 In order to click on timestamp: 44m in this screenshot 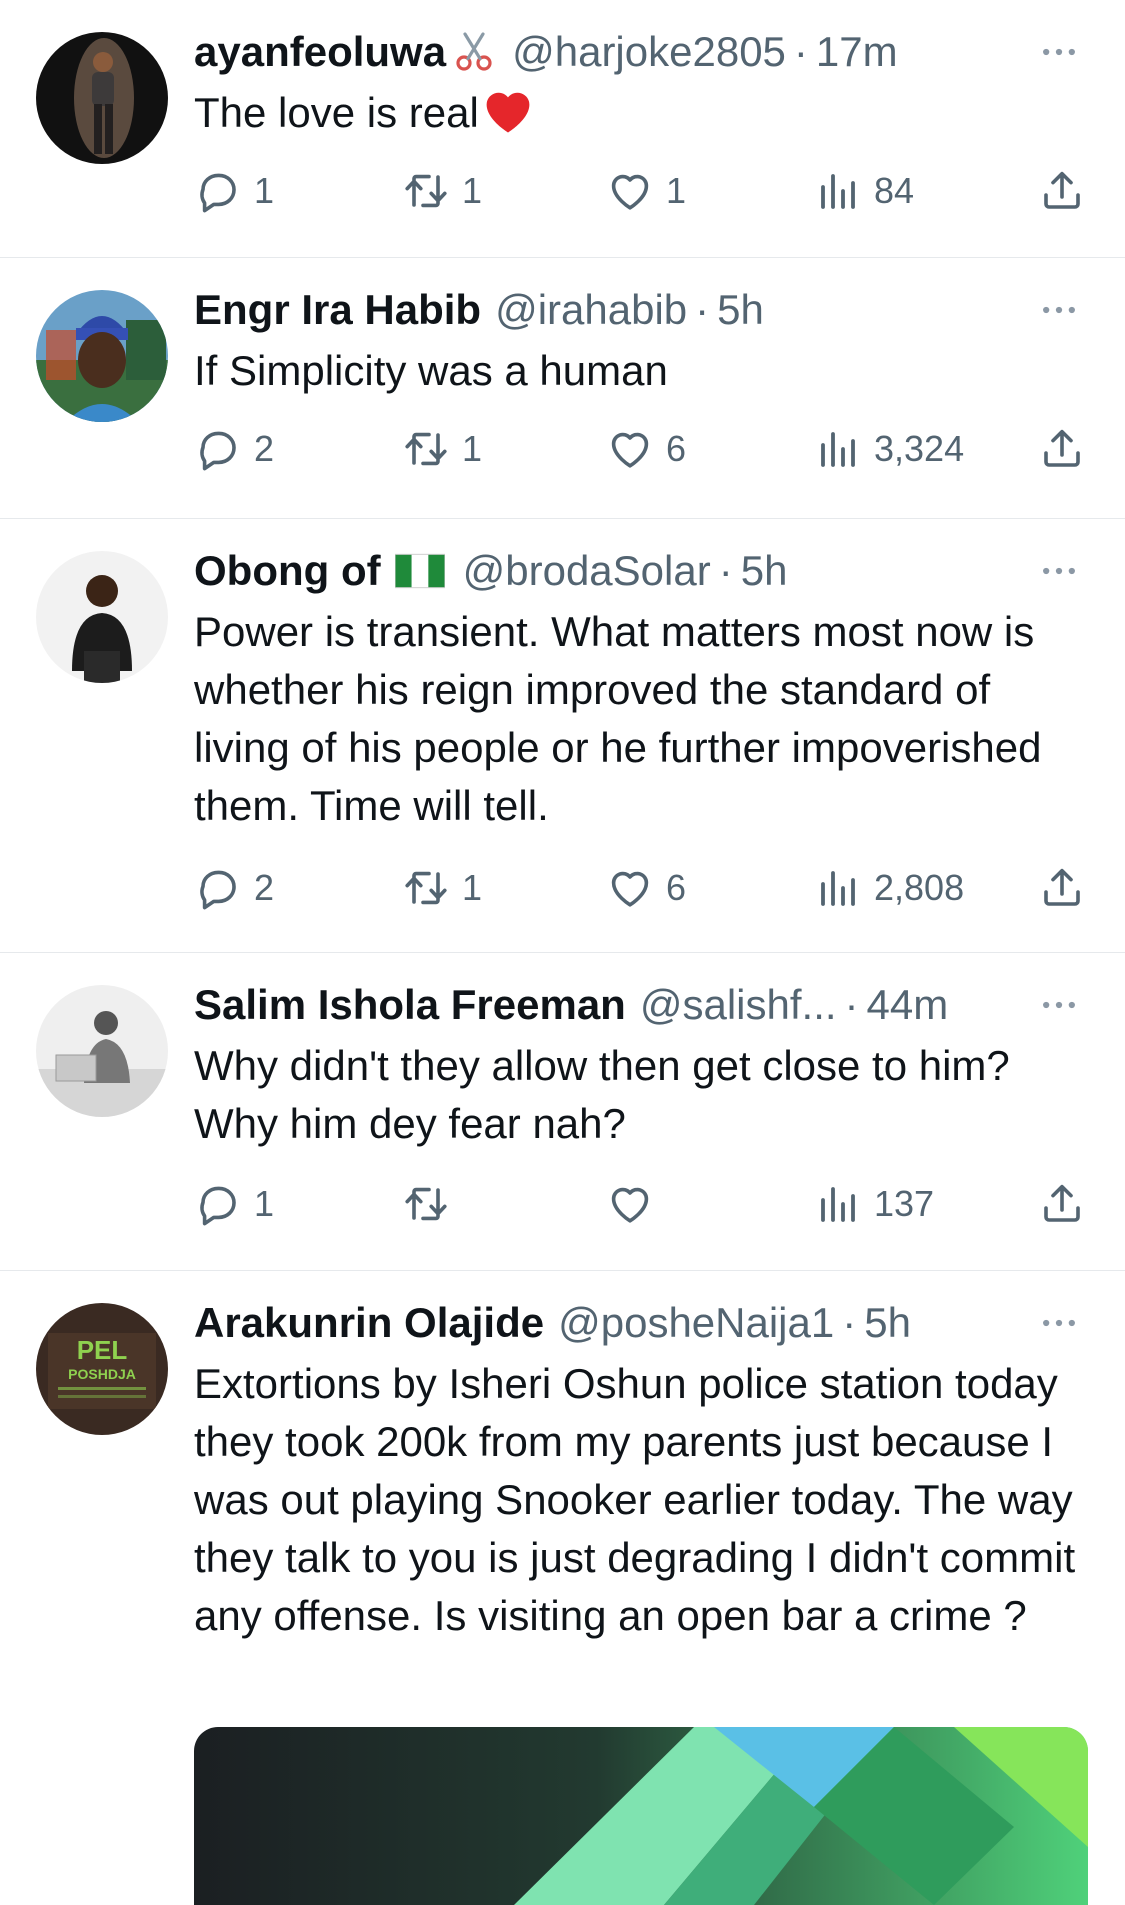, I will do `click(908, 1005)`.